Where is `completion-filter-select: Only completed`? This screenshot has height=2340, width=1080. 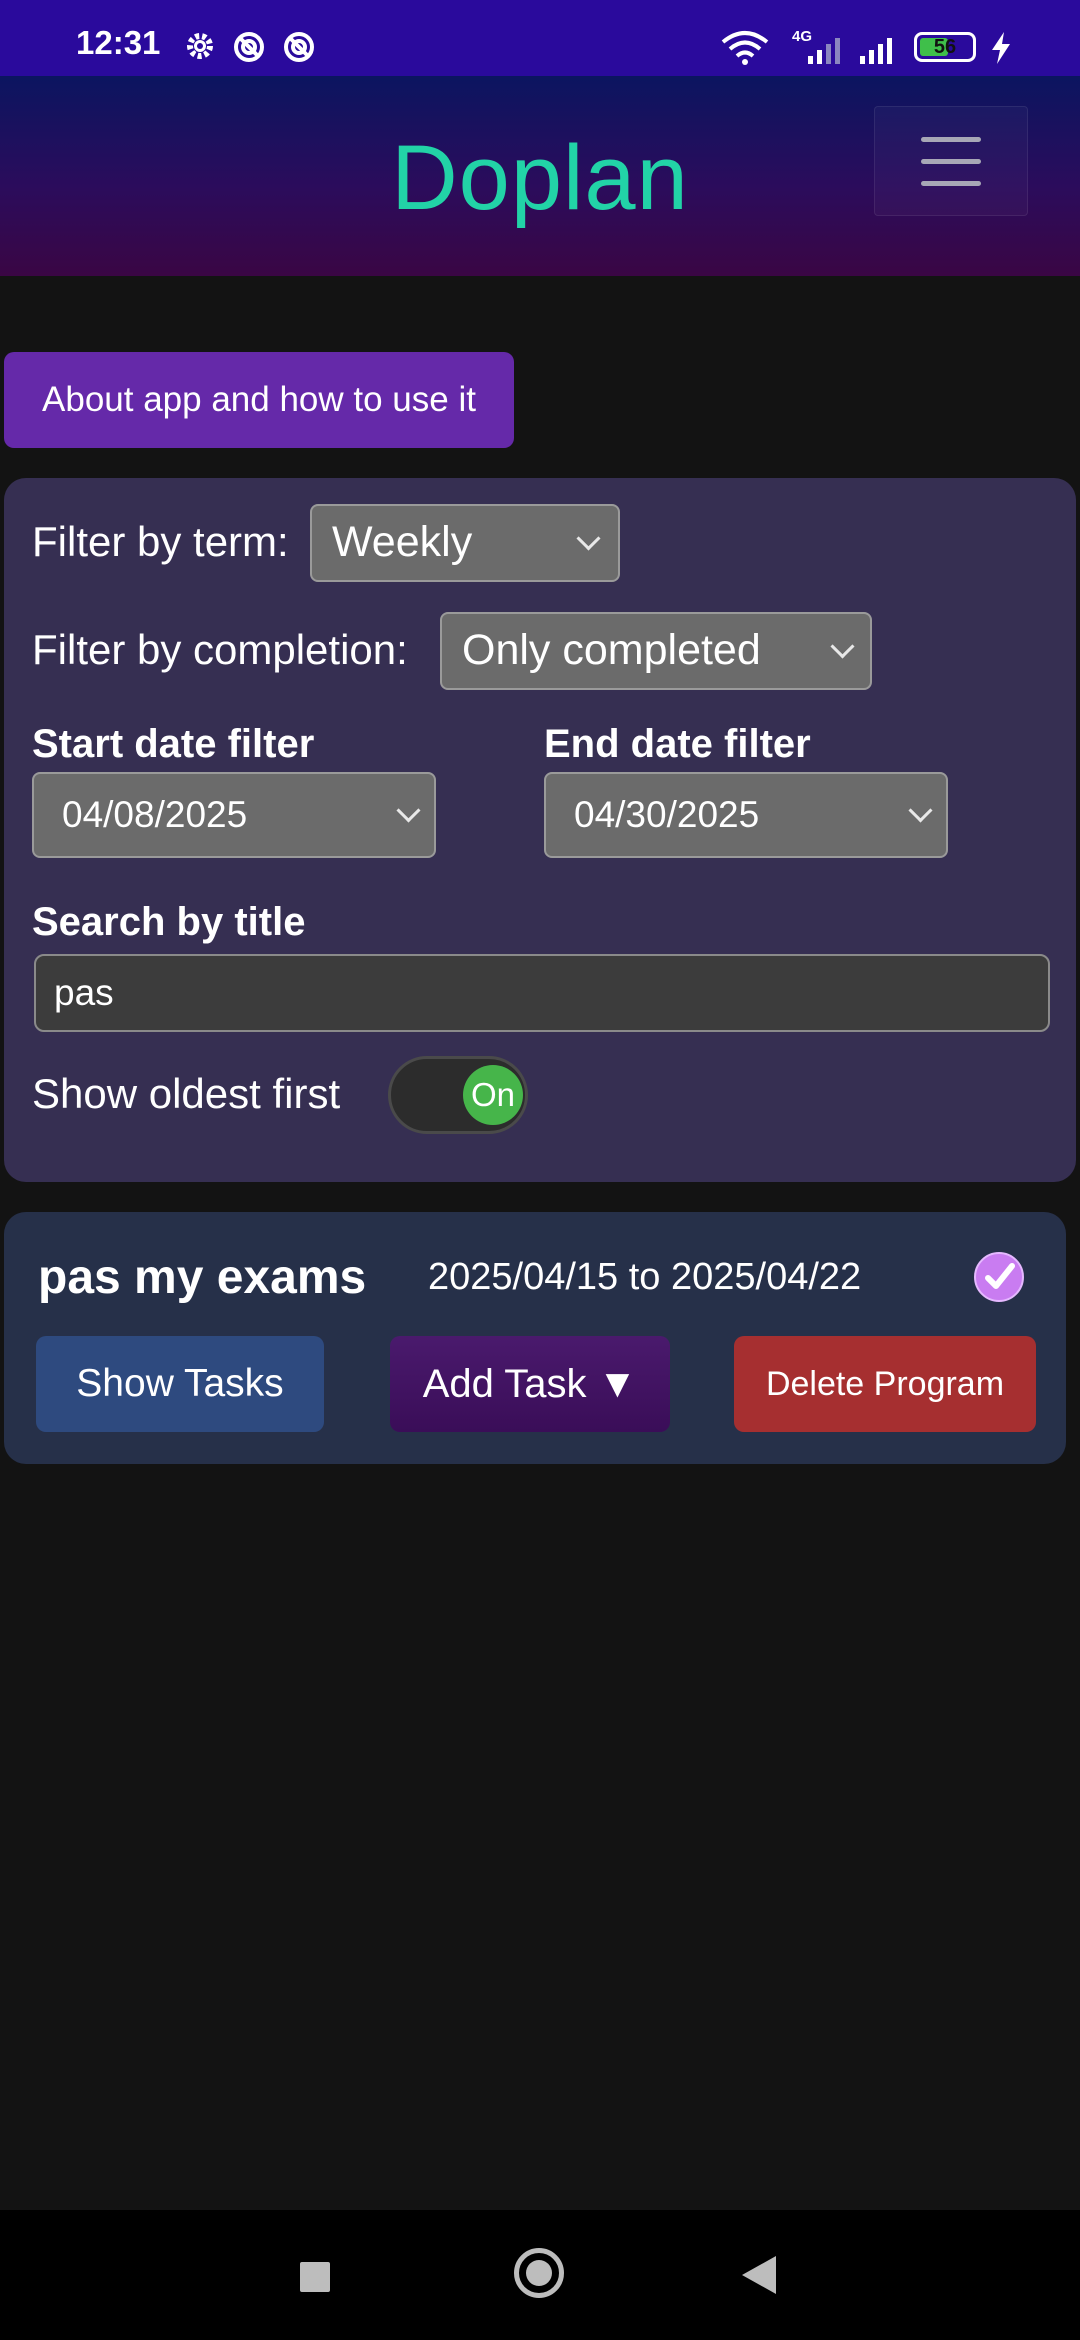
completion-filter-select: Only completed is located at coordinates (656, 651).